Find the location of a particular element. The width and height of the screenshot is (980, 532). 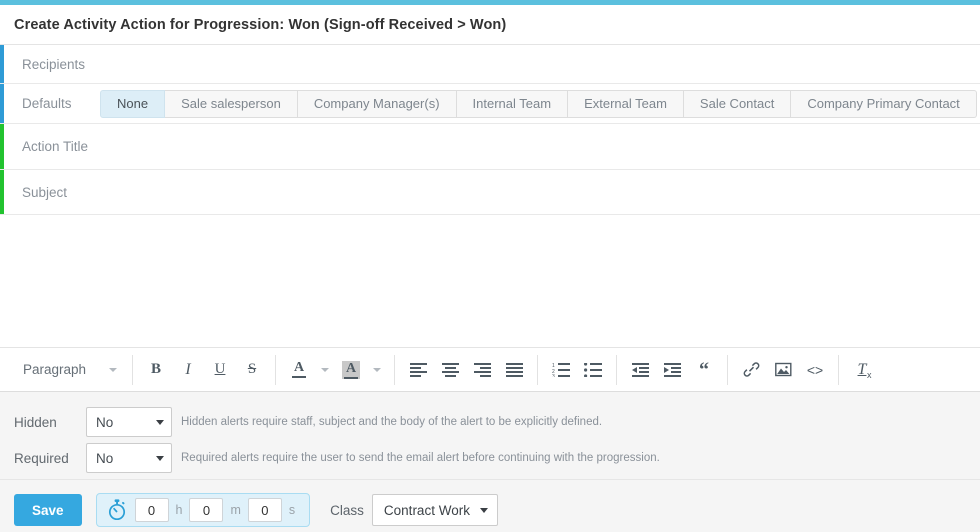

source-code-glyph: <> is located at coordinates (815, 369).